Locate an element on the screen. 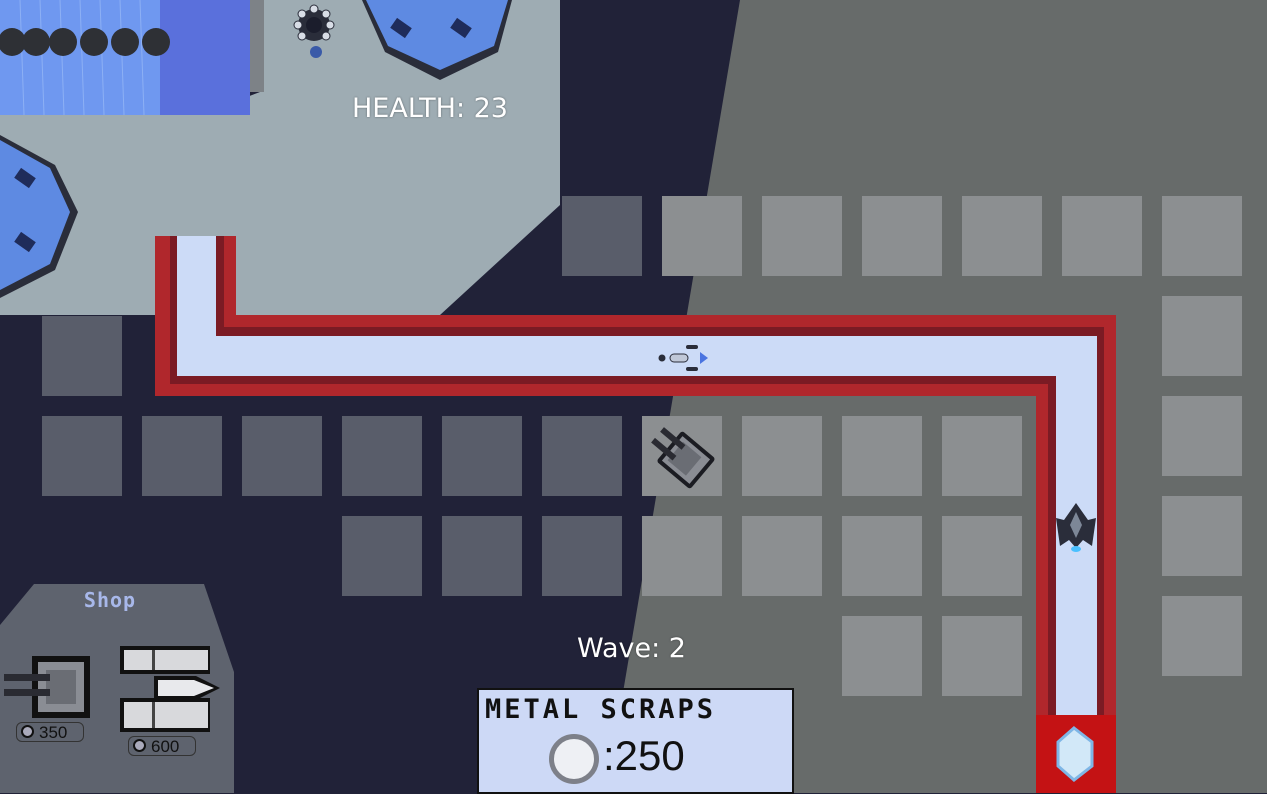 The width and height of the screenshot is (1267, 794). hangar-divider is located at coordinates (257, 46).